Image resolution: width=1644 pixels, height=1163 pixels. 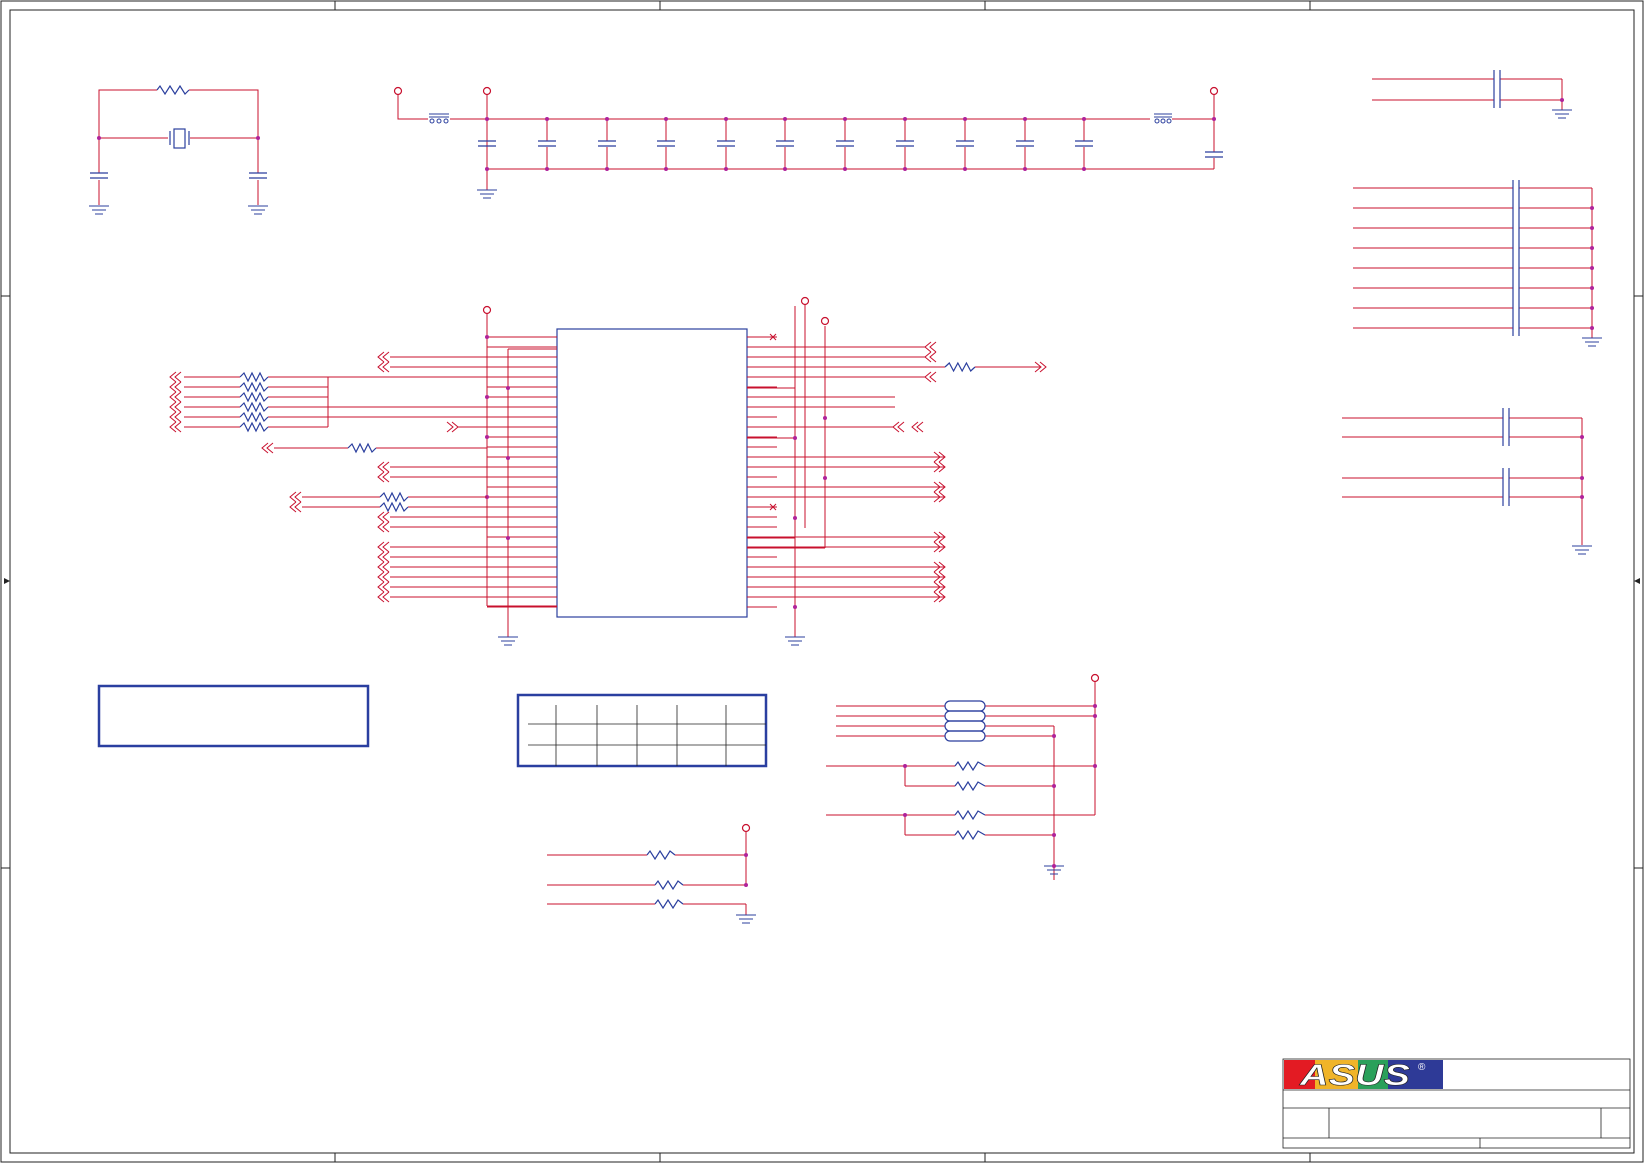 I want to click on registered-mark: ®, so click(x=1422, y=1067).